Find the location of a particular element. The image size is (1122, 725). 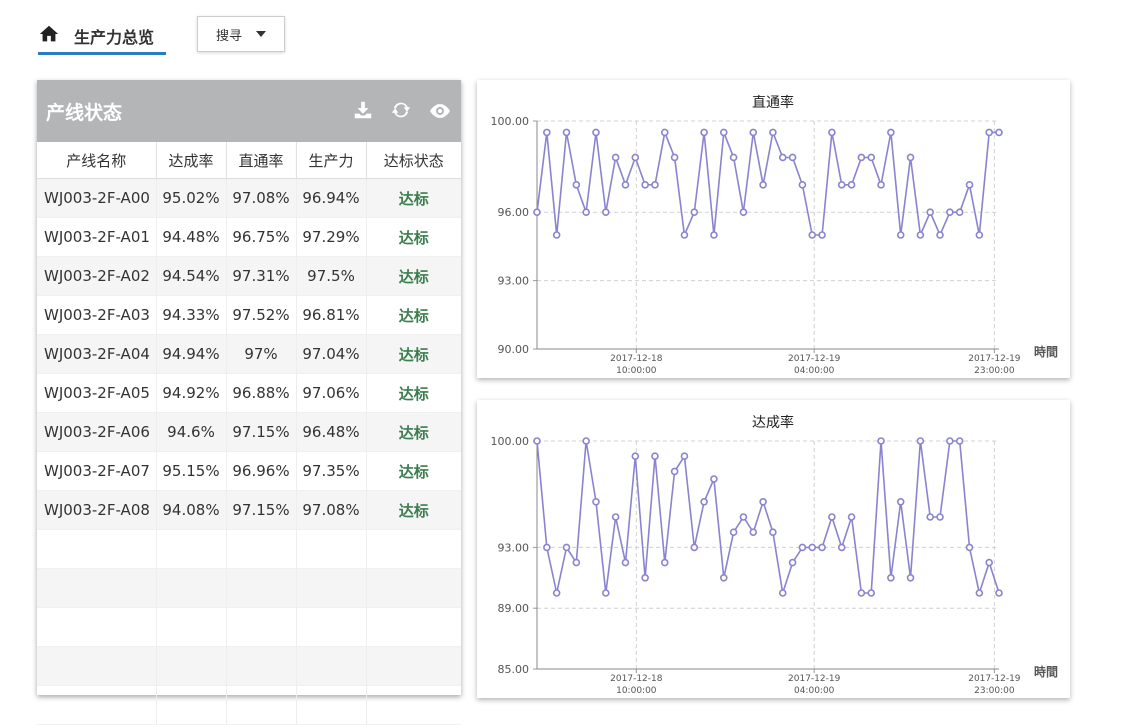

table-row: WJ003-2F-A08 94.08% 97.15% 97.08% 达标 is located at coordinates (249, 510).